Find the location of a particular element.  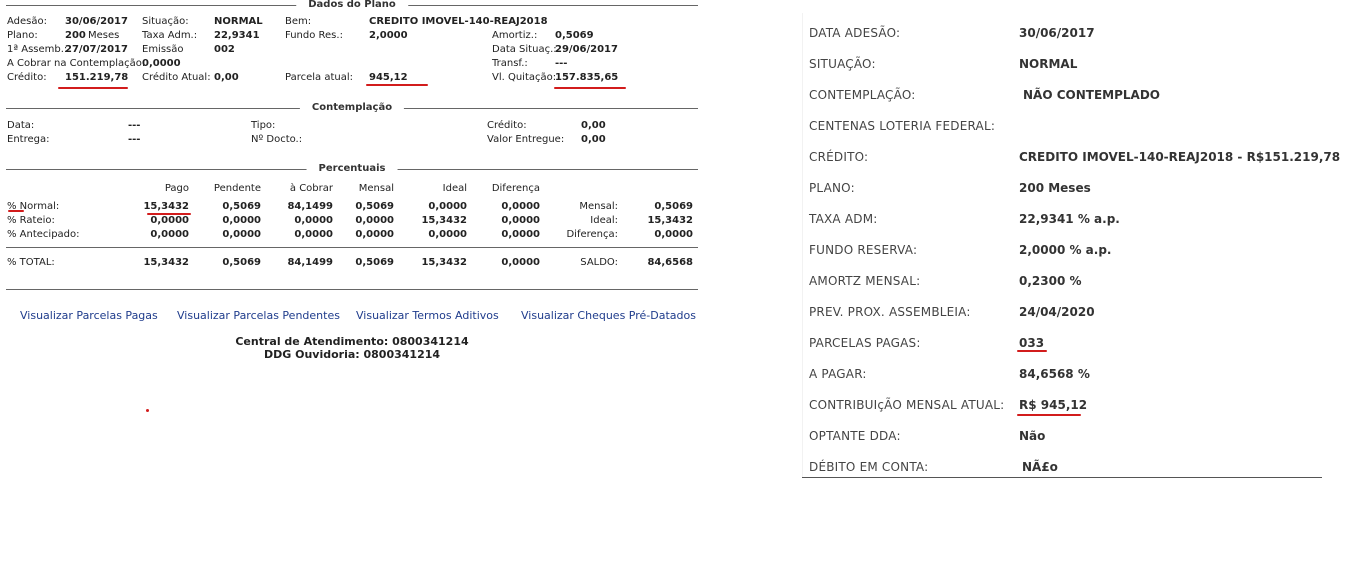

summary-label: CONTRIBUIçÃO MENSAL ATUAL: is located at coordinates (907, 405).